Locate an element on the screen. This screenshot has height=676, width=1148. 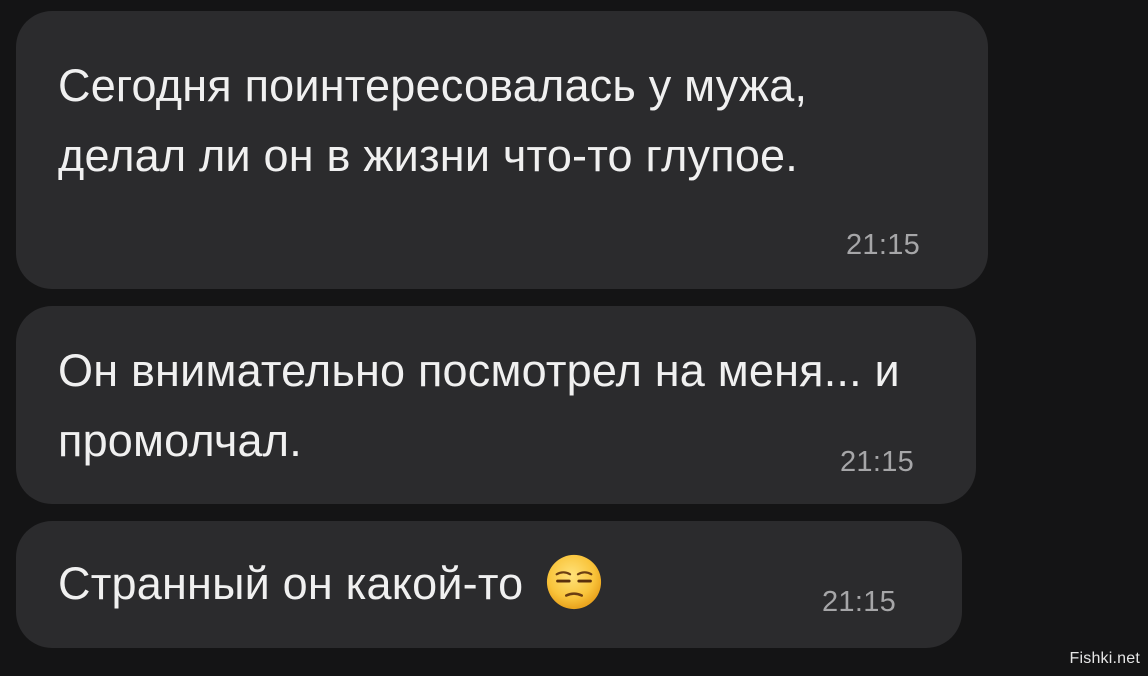
unamused-face-emoji-icon is located at coordinates (574, 582).